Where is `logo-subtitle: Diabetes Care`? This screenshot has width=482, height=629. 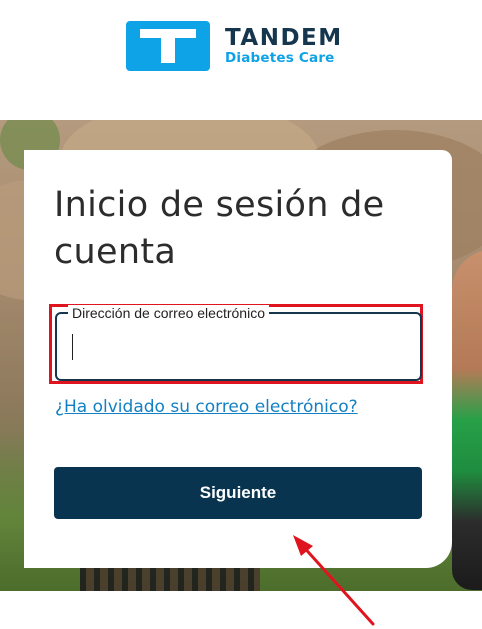
logo-subtitle: Diabetes Care is located at coordinates (280, 58).